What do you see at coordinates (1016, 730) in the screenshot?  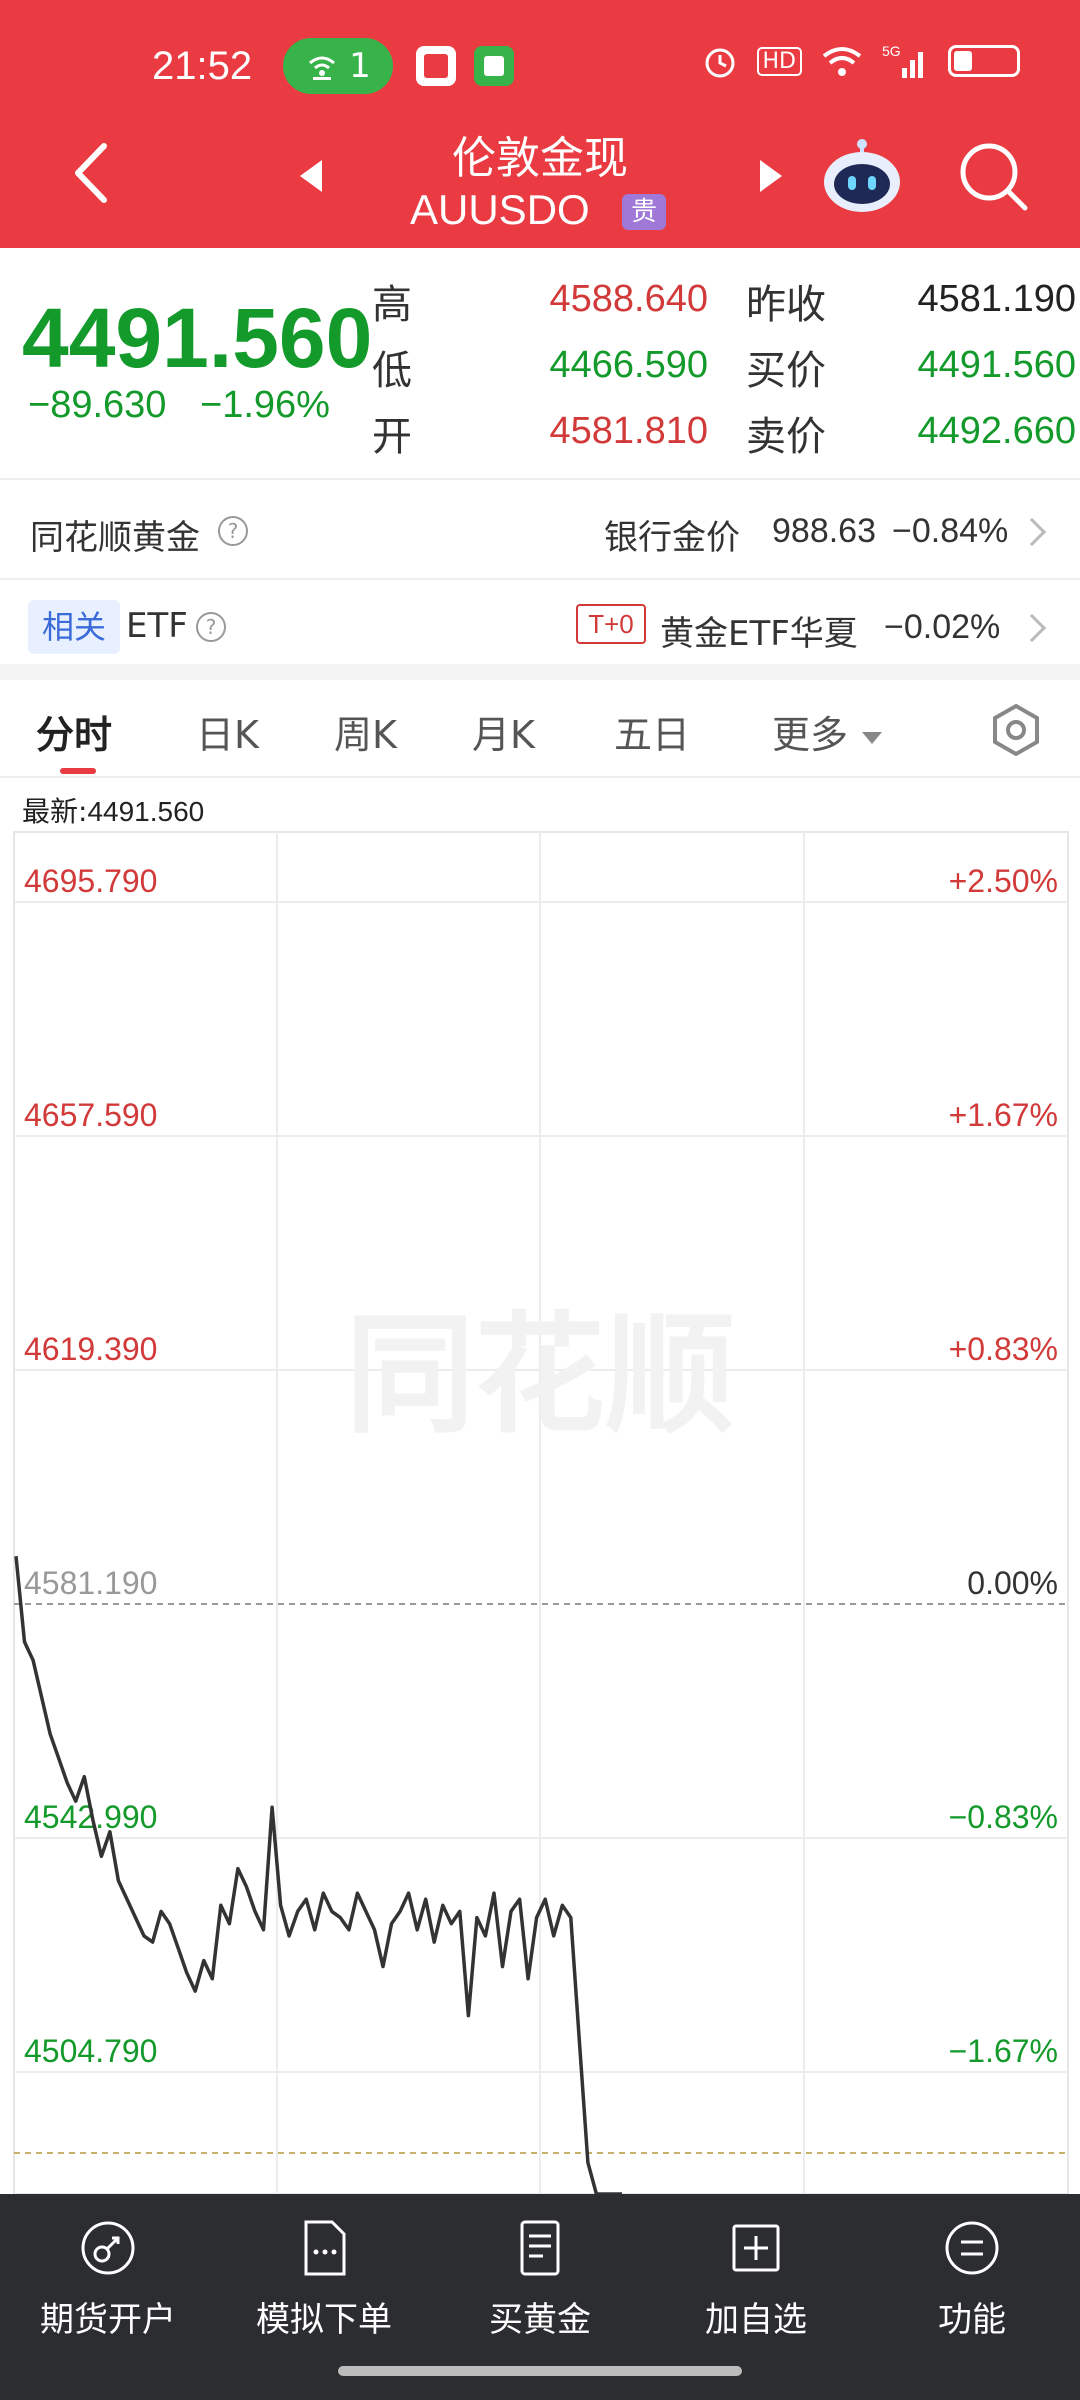 I see `chart-settings-button` at bounding box center [1016, 730].